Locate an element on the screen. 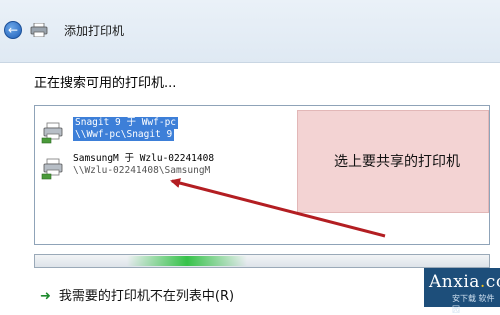 This screenshot has width=500, height=315. printer-not-listed-link: ➜ 我需要的打印机不在列表中(R) is located at coordinates (137, 294).